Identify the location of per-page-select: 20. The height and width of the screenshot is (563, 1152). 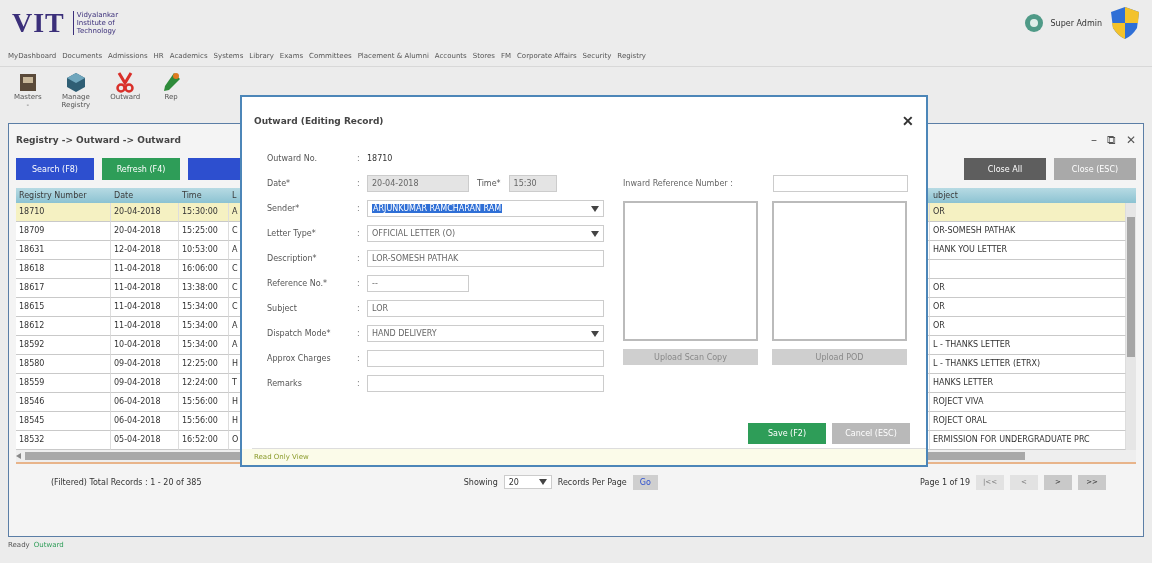
(527, 482).